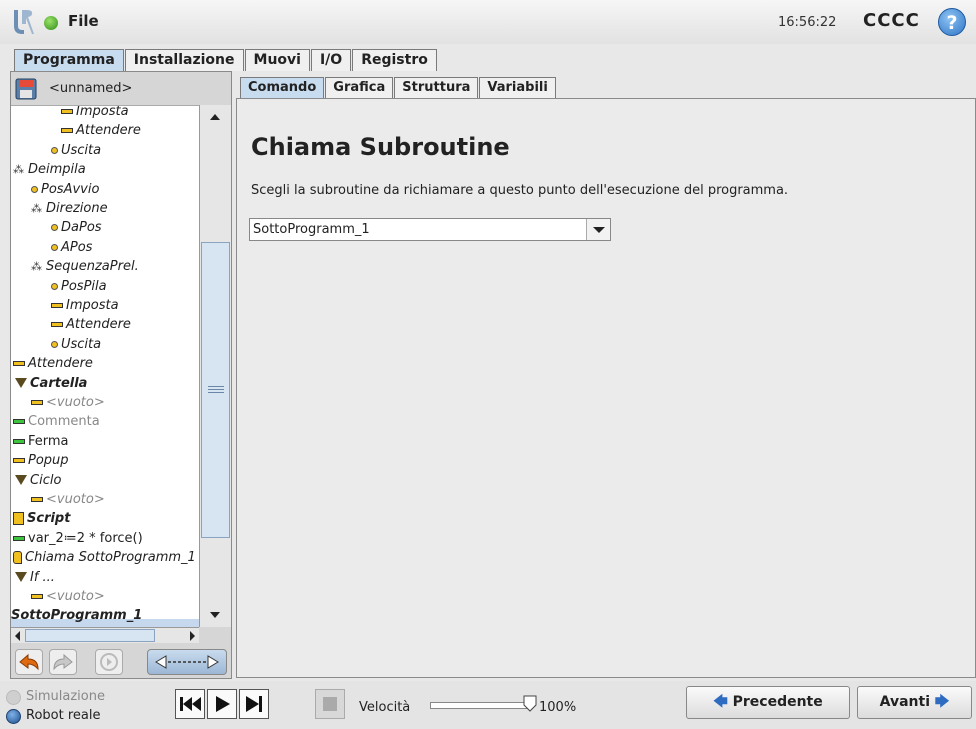 The image size is (976, 729). I want to click on undo-button, so click(29, 662).